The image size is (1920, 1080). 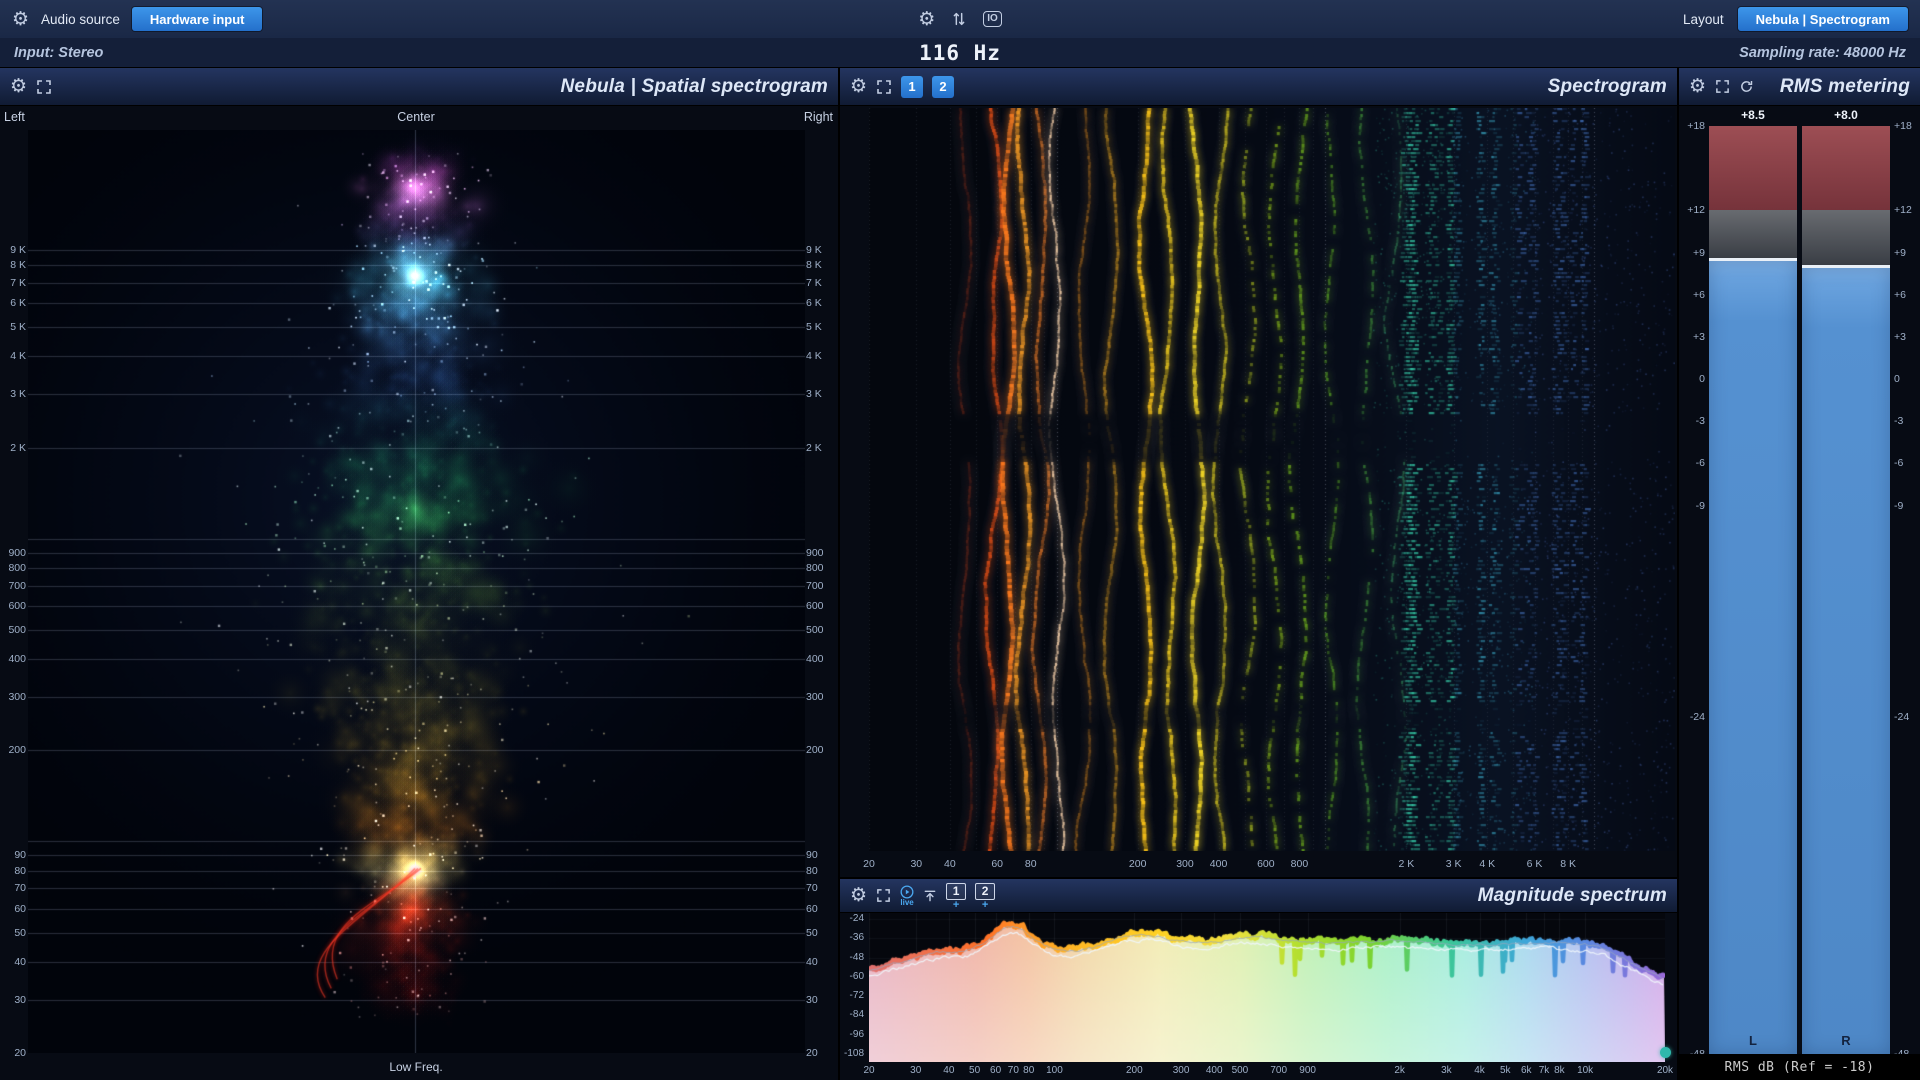 What do you see at coordinates (59, 52) in the screenshot?
I see `input-info-label: Input: Stereo` at bounding box center [59, 52].